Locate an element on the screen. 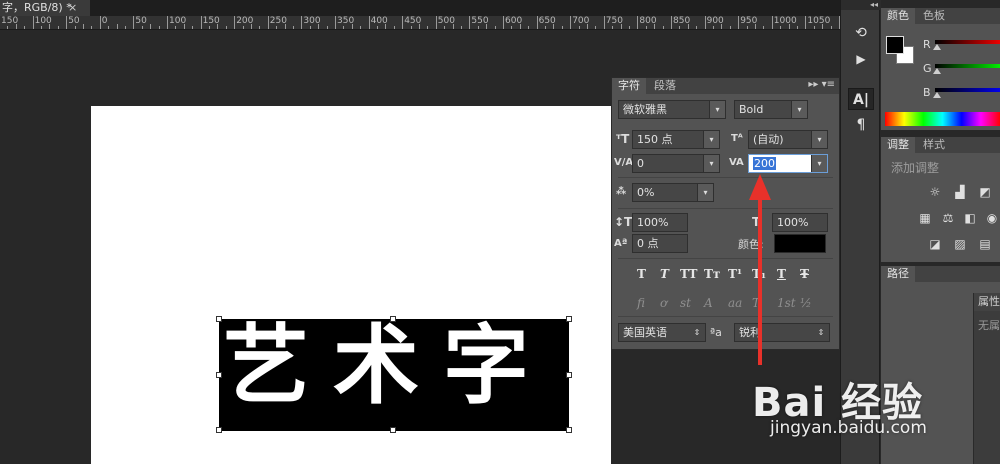 The height and width of the screenshot is (464, 1000). brightness-icon: ☼ is located at coordinates (935, 192).